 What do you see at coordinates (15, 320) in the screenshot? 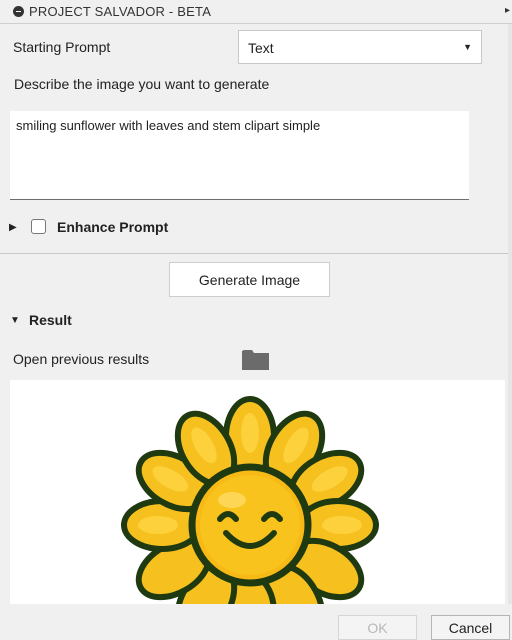
I see `collapse-result-icon: ▼` at bounding box center [15, 320].